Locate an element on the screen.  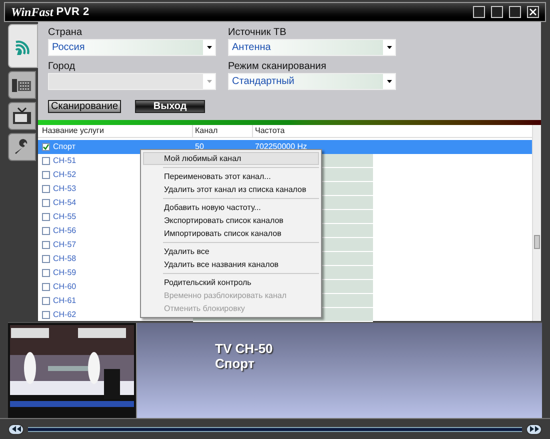
seek-bar is located at coordinates (275, 429).